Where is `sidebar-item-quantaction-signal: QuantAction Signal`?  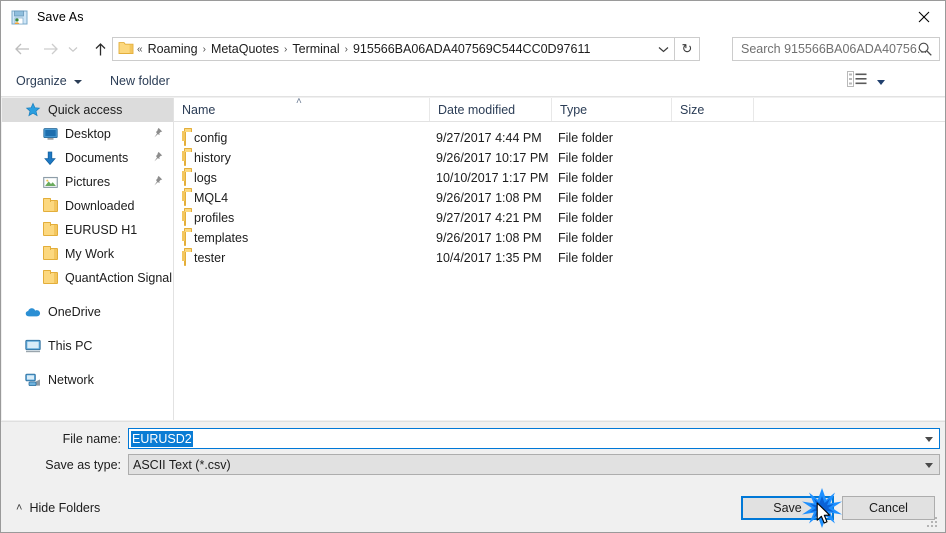
sidebar-item-quantaction-signal: QuantAction Signal is located at coordinates (87, 278).